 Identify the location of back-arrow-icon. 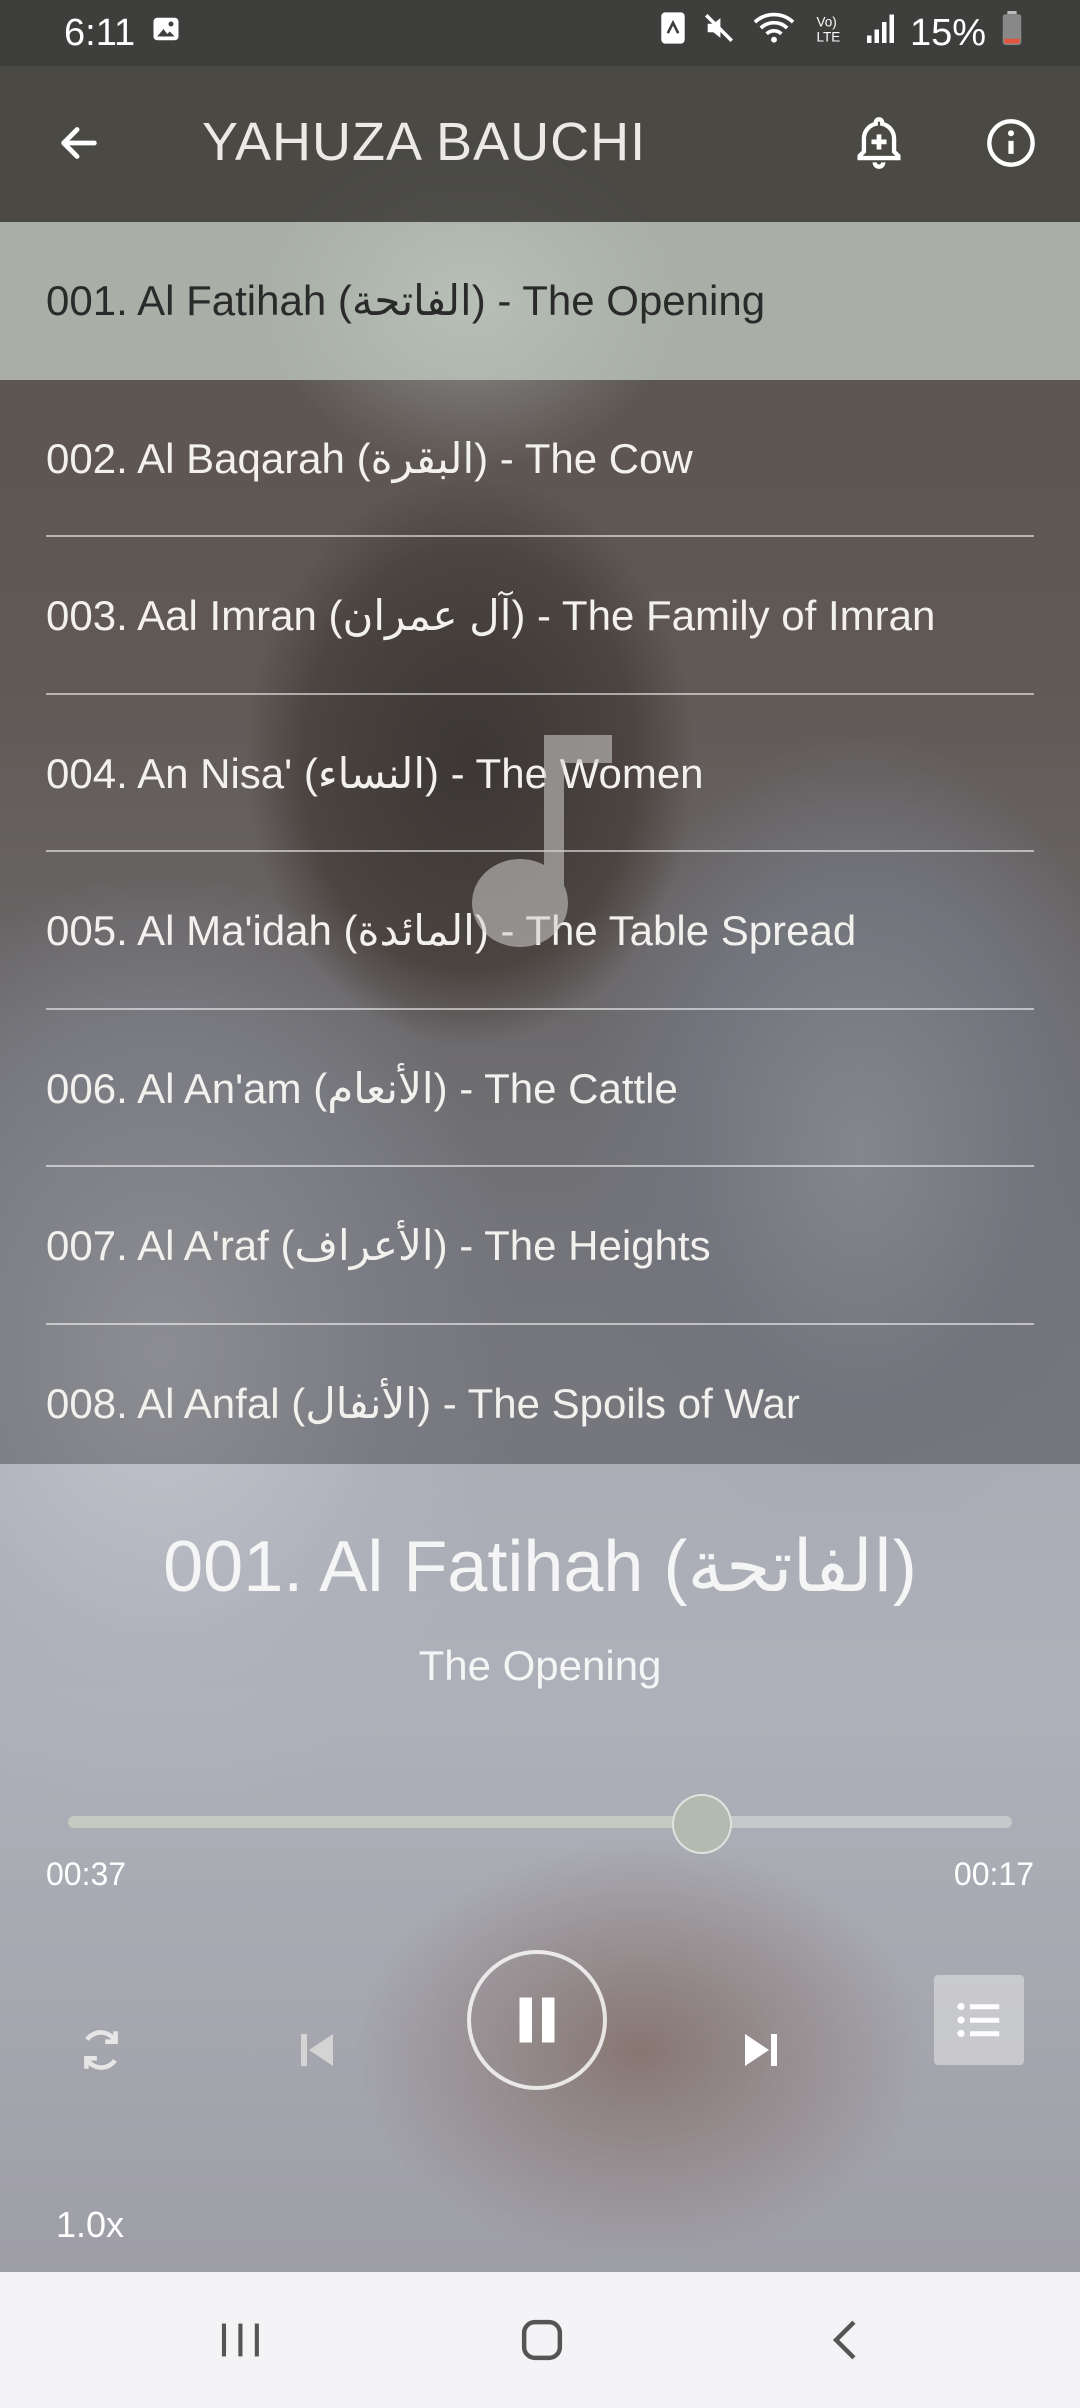
(79, 143).